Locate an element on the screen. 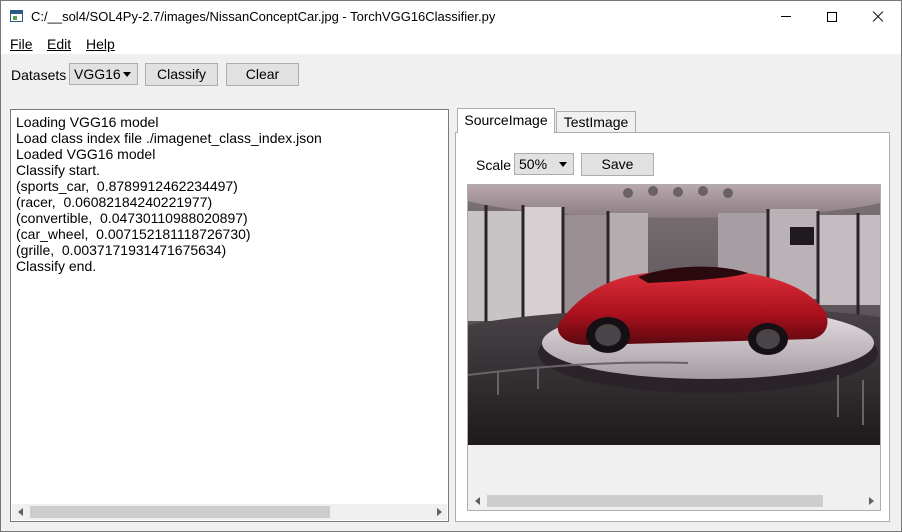  menu-help-label: Help is located at coordinates (100, 44).